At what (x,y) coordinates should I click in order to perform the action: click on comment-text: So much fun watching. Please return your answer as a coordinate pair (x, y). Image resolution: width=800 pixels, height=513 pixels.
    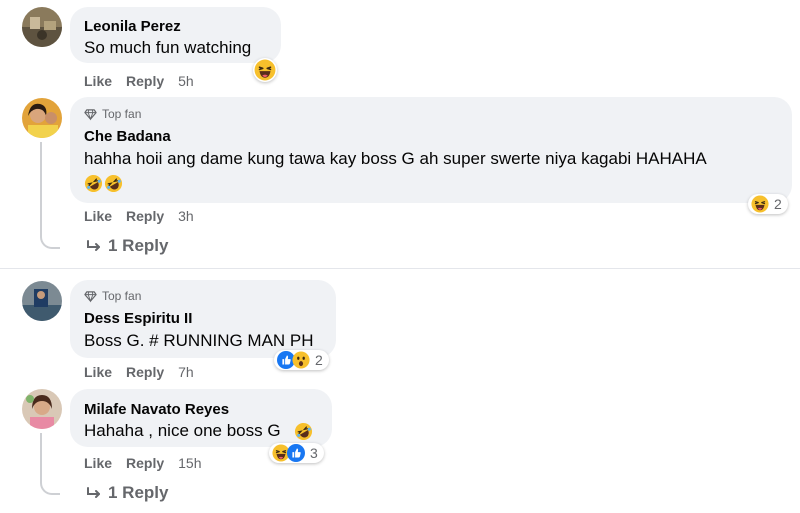
    Looking at the image, I should click on (168, 47).